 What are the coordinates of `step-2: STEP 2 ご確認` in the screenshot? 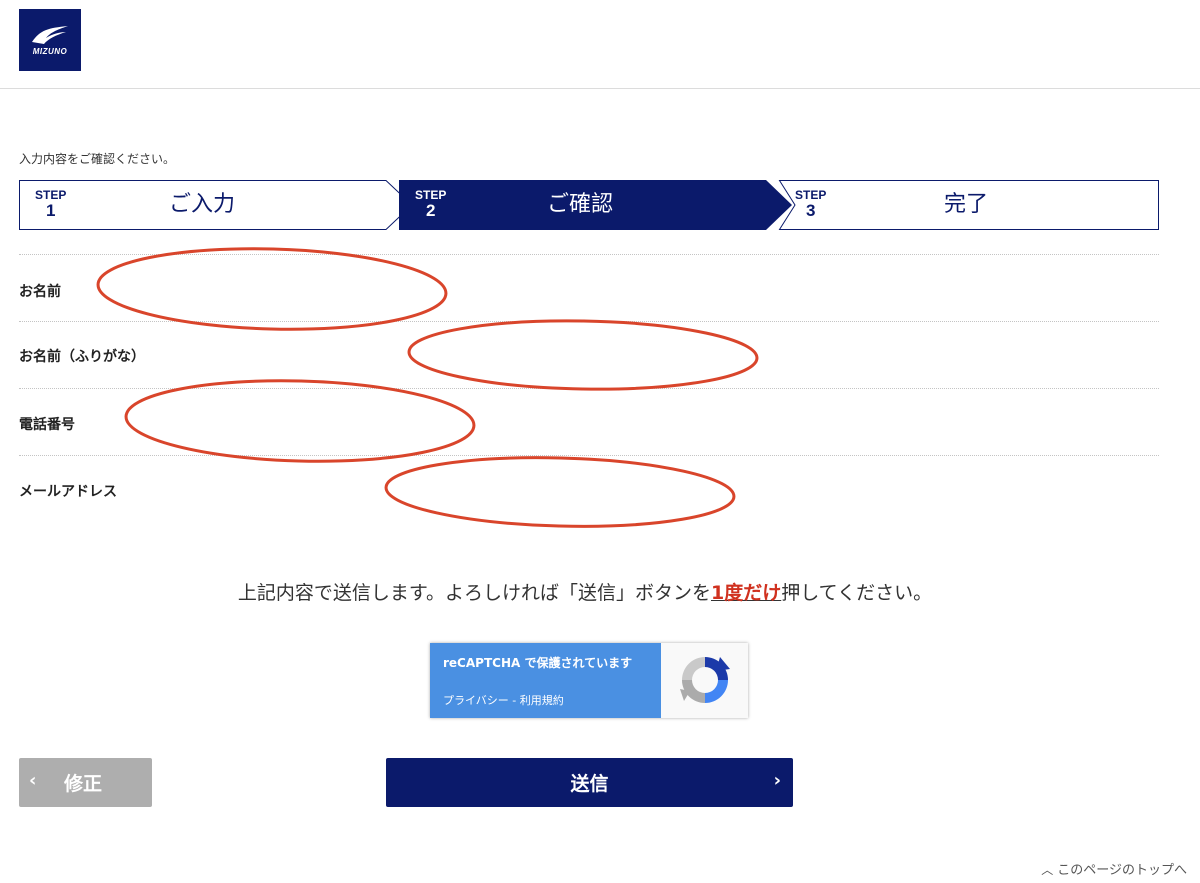 It's located at (599, 205).